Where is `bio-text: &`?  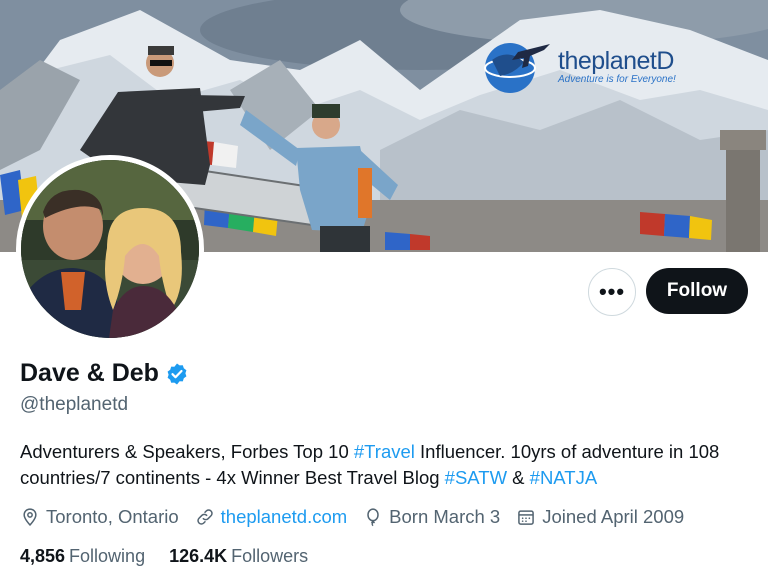
bio-text: & is located at coordinates (518, 477).